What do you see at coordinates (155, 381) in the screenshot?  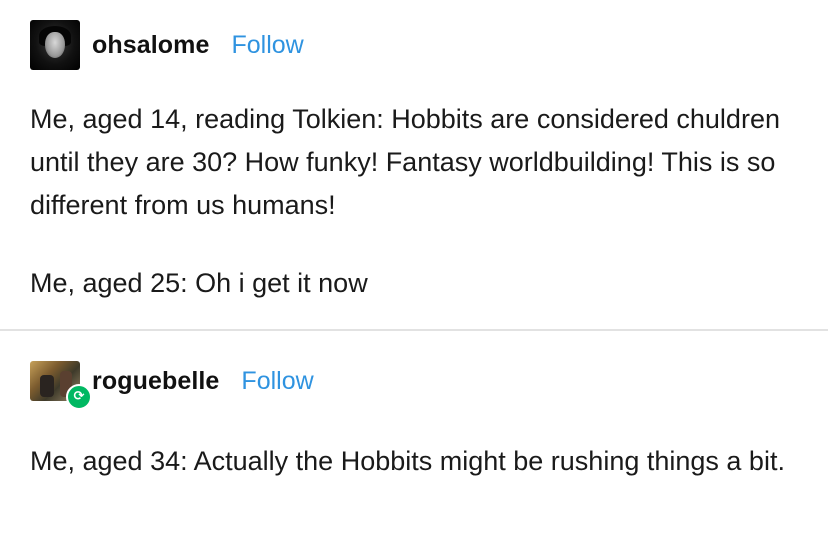 I see `username: roguebelle` at bounding box center [155, 381].